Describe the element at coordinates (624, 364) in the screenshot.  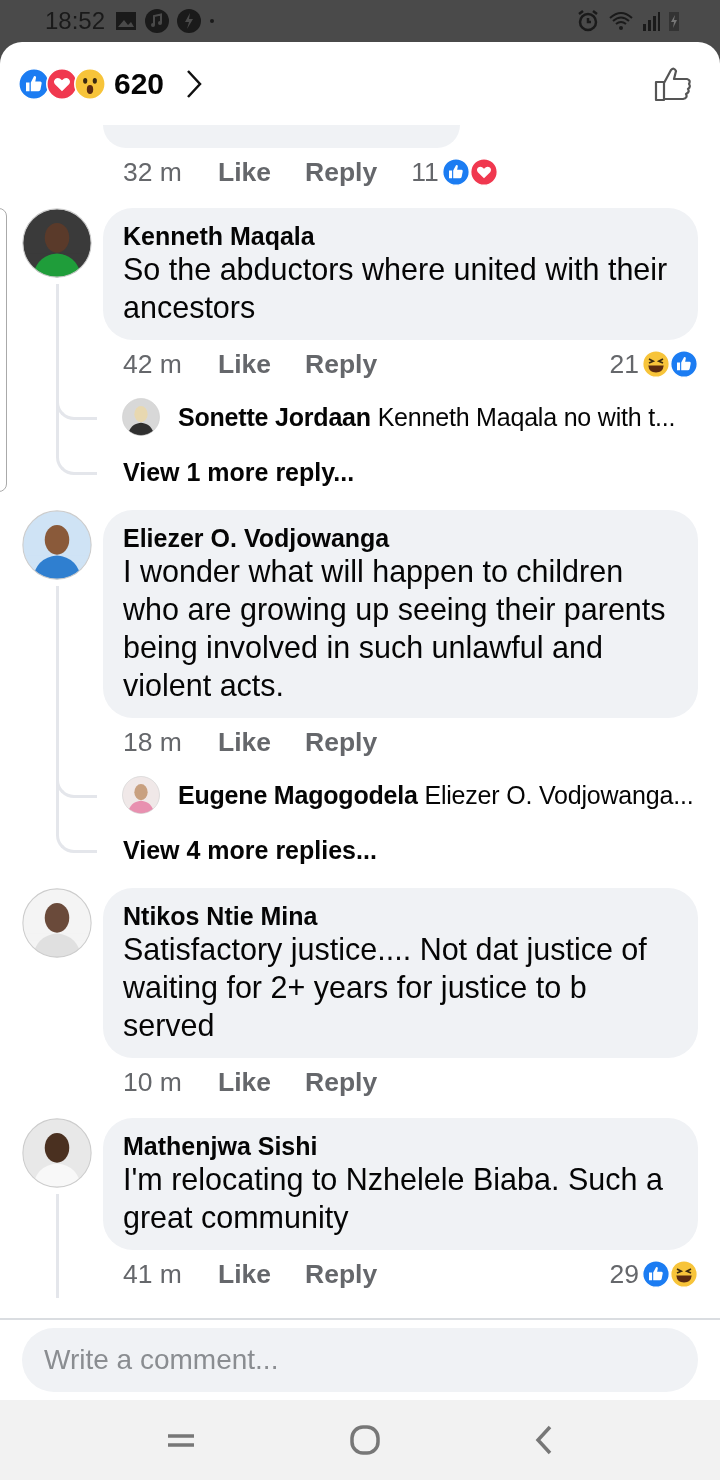
I see `reaction-count: 21` at that location.